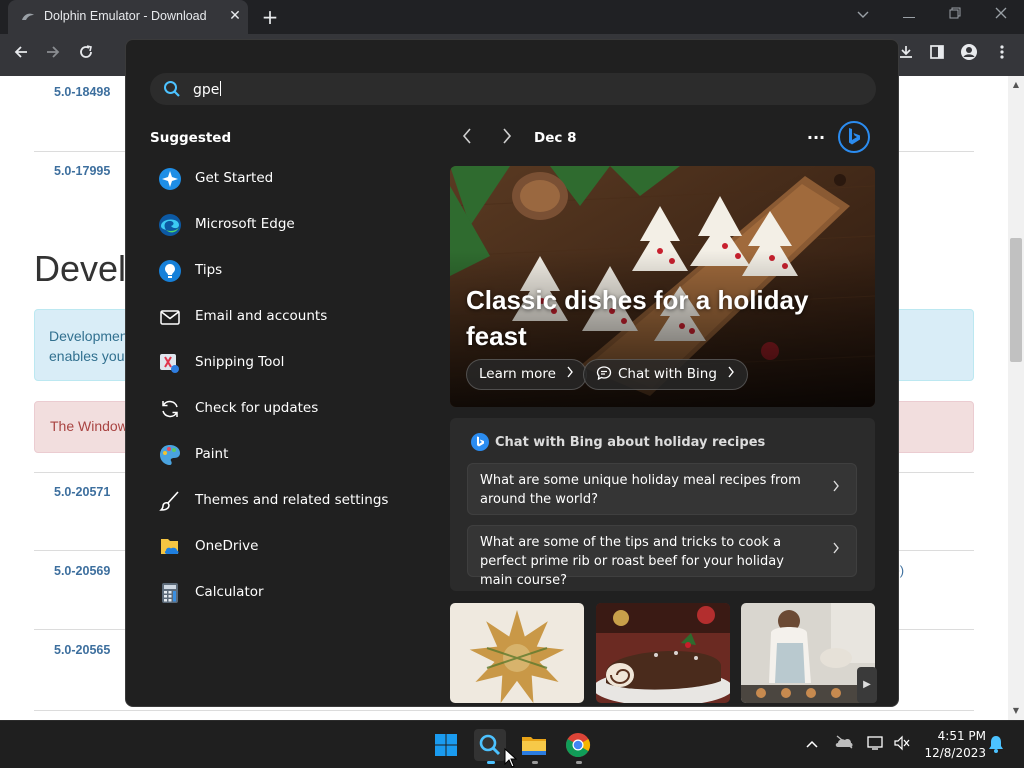 This screenshot has width=1024, height=768. I want to click on suggested-item-email-and-accounts: Email and accounts, so click(282, 317).